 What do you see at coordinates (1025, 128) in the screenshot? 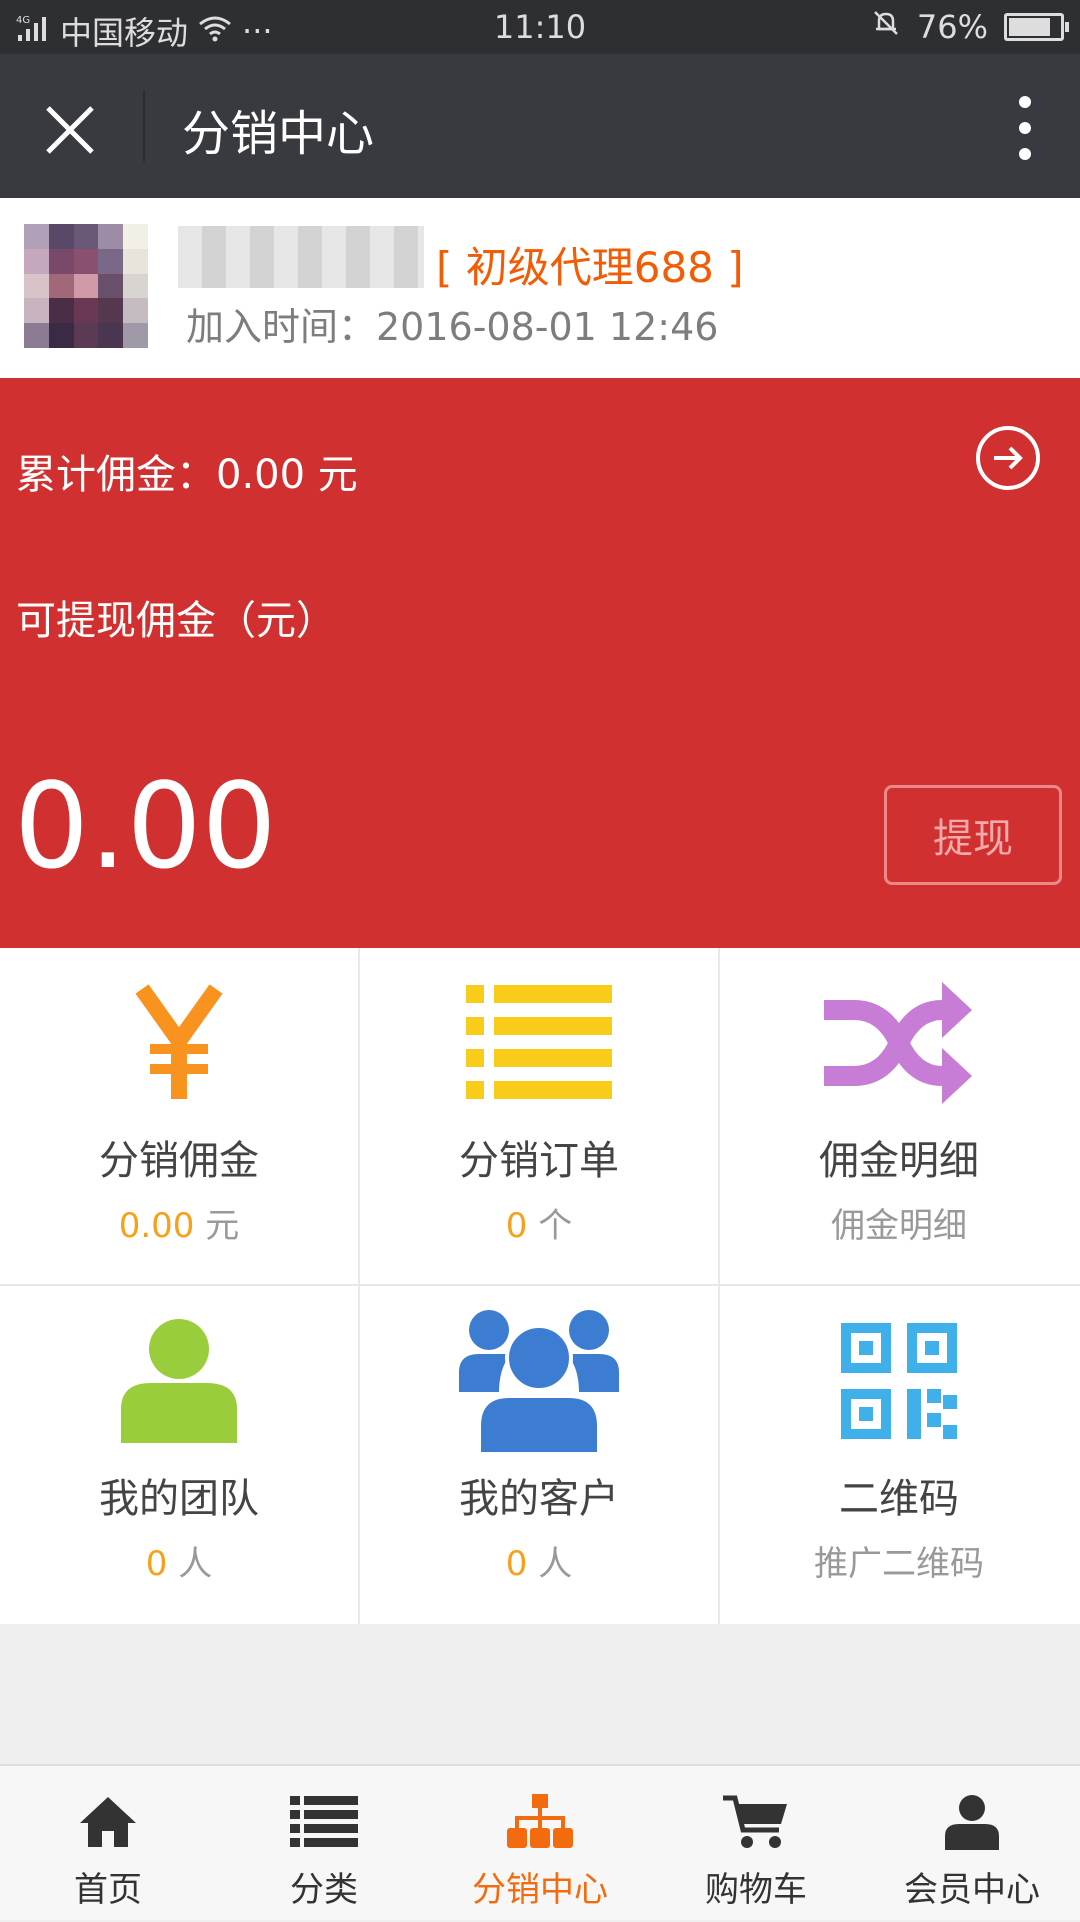
I see `more-vertical-icon` at bounding box center [1025, 128].